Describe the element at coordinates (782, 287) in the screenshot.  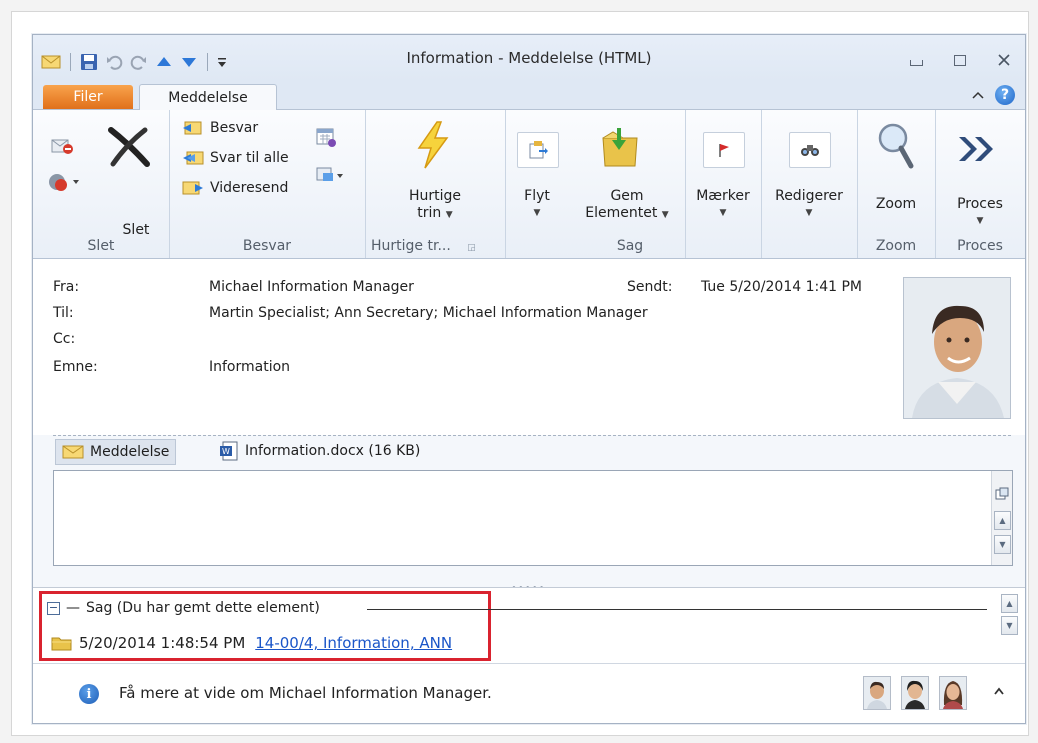
I see `sent-value: Tue 5/20/2014 1:41 PM` at that location.